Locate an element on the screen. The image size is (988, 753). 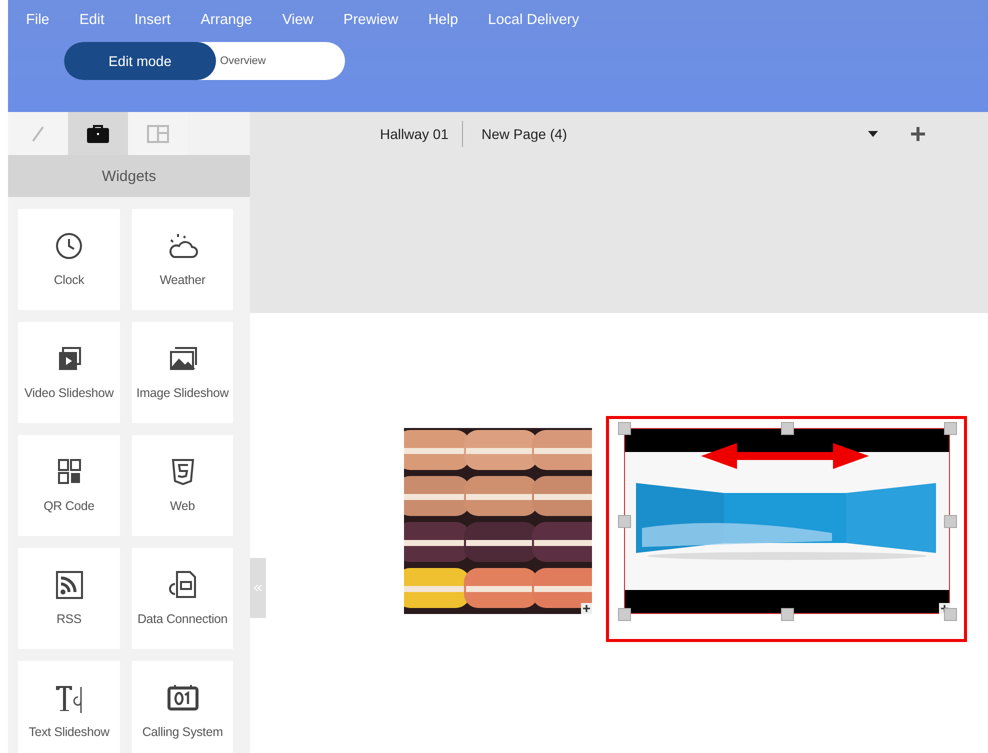
widget-tile: Clock is located at coordinates (69, 259).